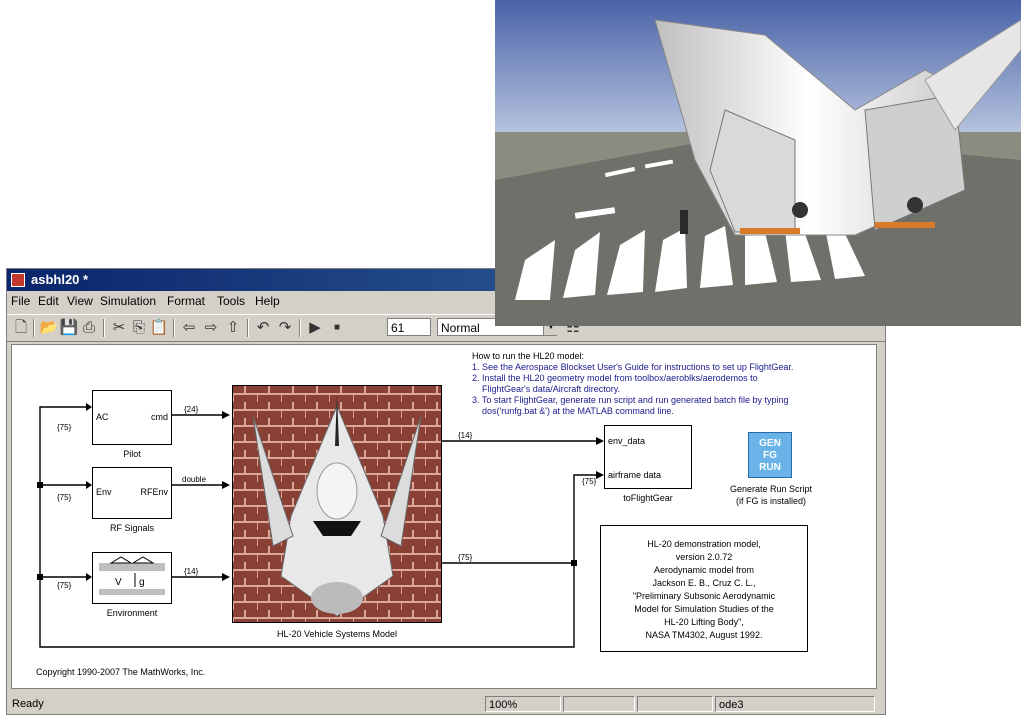 The width and height of the screenshot is (1021, 715). Describe the element at coordinates (704, 583) in the screenshot. I see `notes-line: Jackson E. B., Cruz C. L.,` at that location.